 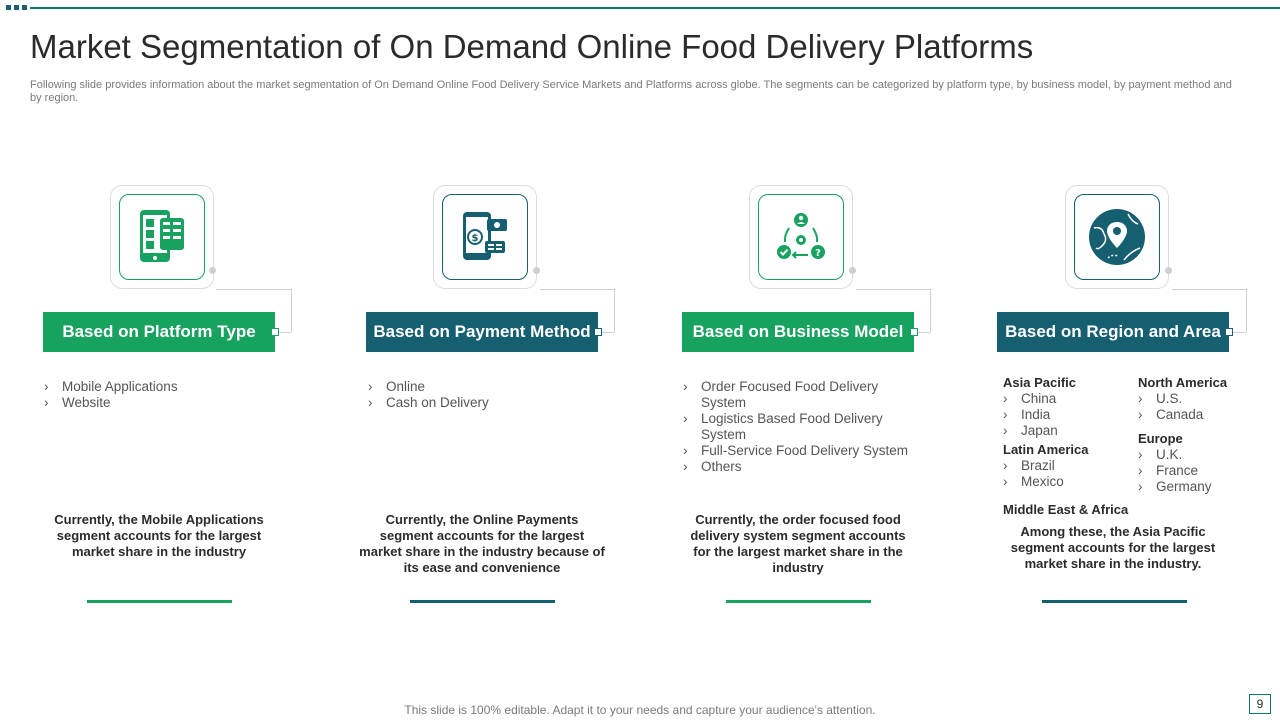 I want to click on list-item: France, so click(x=1195, y=471).